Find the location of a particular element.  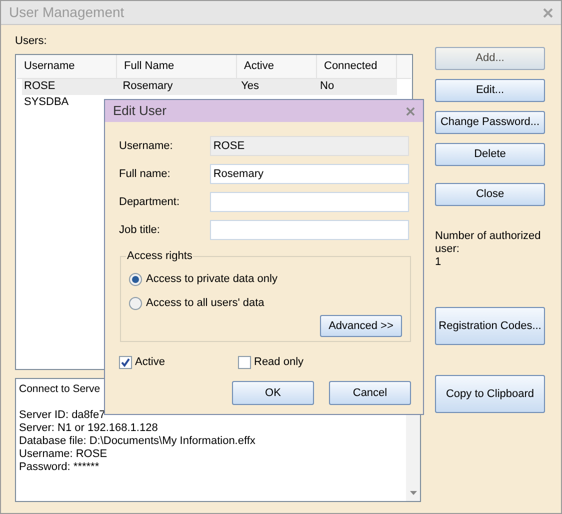

radio-option: Access to all users' data is located at coordinates (269, 303).